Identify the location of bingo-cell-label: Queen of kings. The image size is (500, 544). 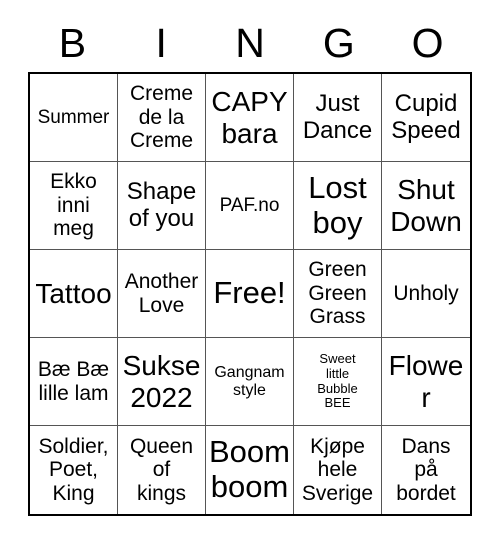
(161, 469).